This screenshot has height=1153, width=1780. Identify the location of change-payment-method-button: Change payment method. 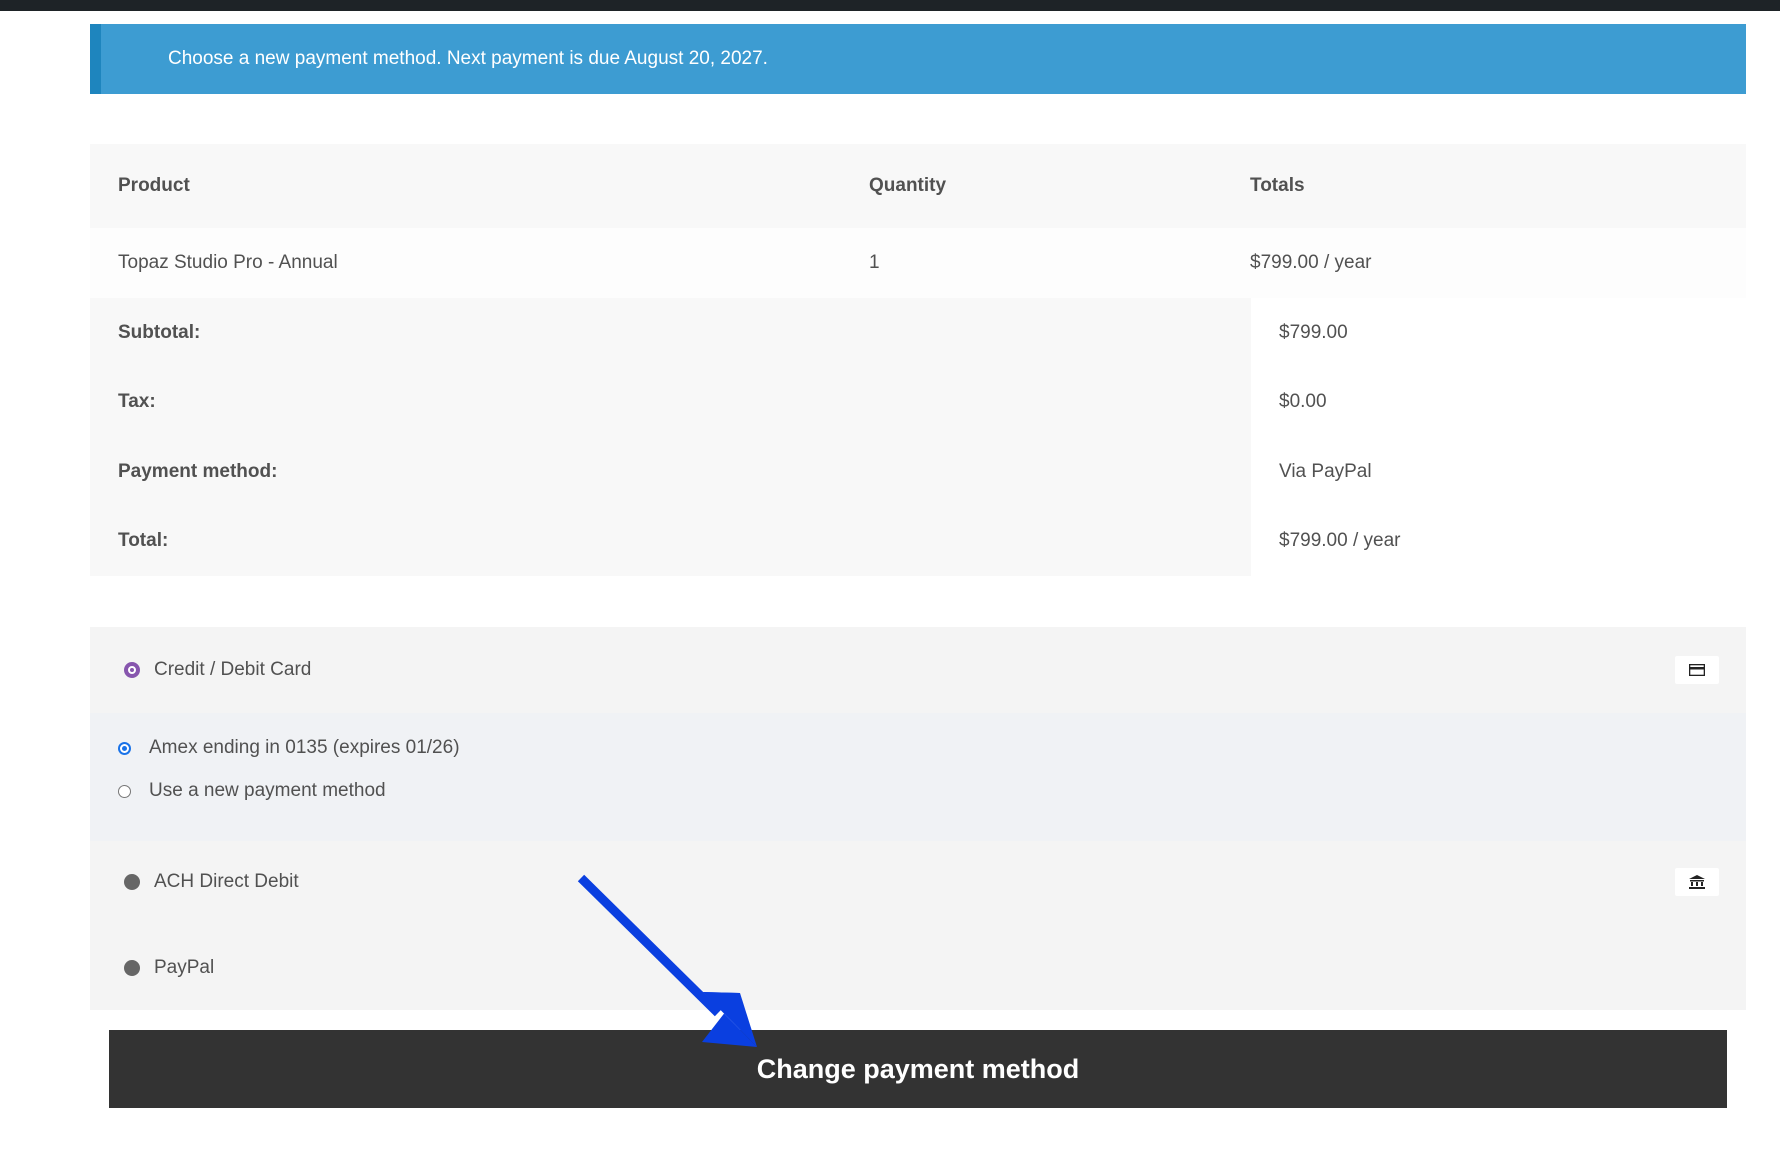
(918, 1069).